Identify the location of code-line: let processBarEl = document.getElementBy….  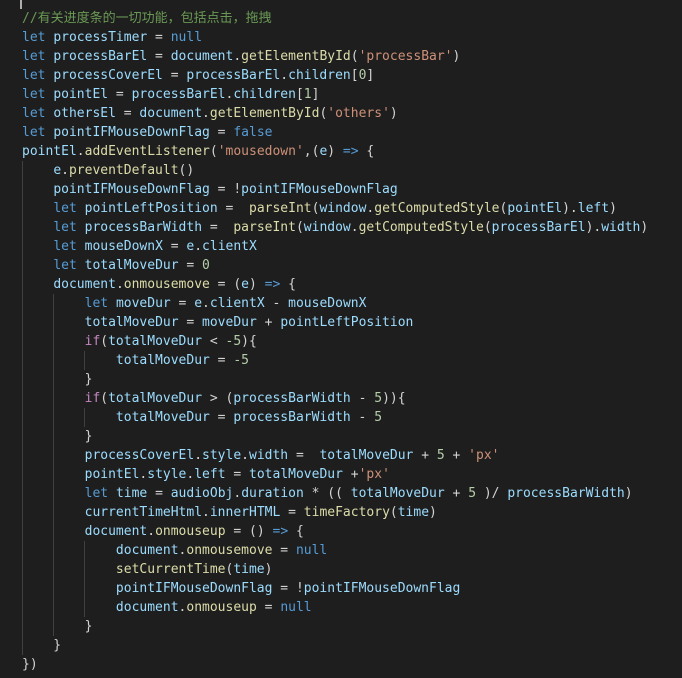
(335, 56).